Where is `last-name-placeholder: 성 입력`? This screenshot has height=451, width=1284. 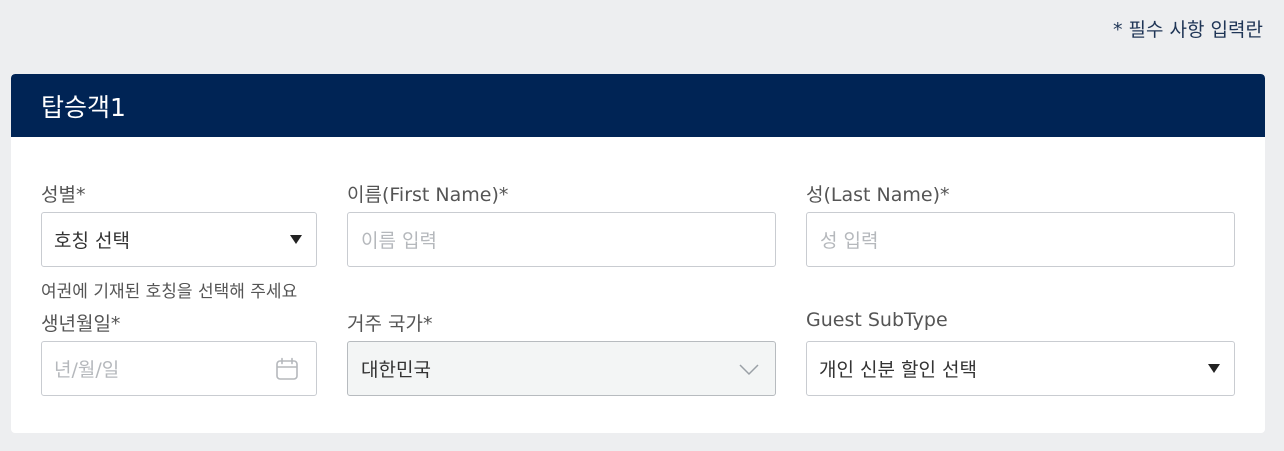 last-name-placeholder: 성 입력 is located at coordinates (849, 241).